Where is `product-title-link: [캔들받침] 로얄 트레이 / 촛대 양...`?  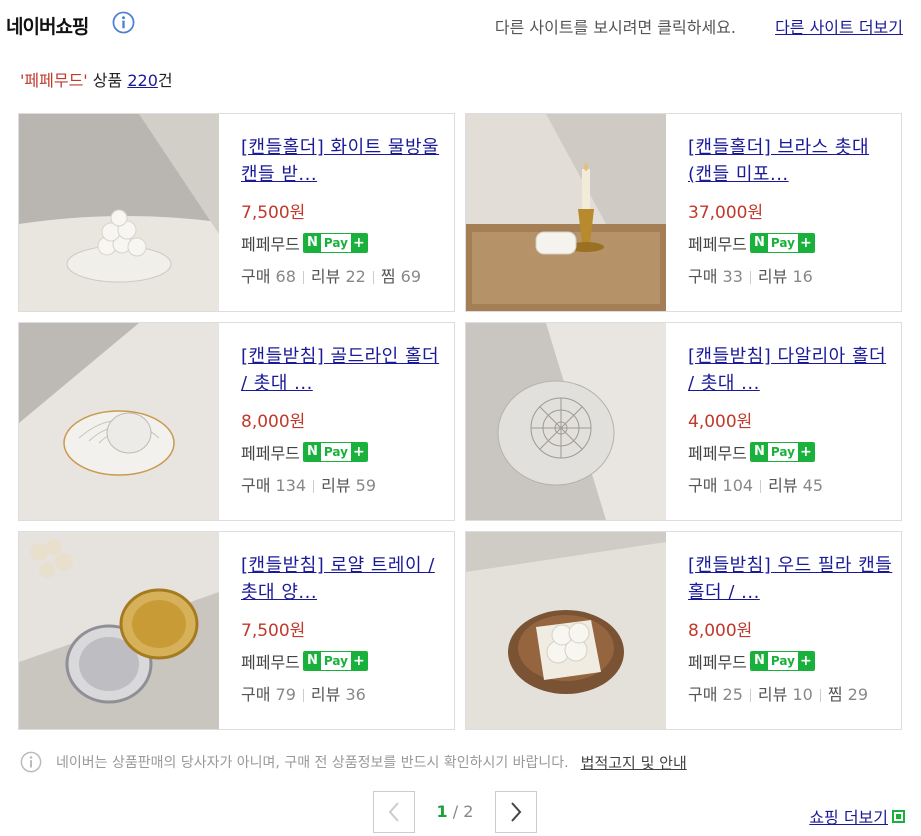
product-title-link: [캔들받침] 로얄 트레이 / 촛대 양... is located at coordinates (343, 579).